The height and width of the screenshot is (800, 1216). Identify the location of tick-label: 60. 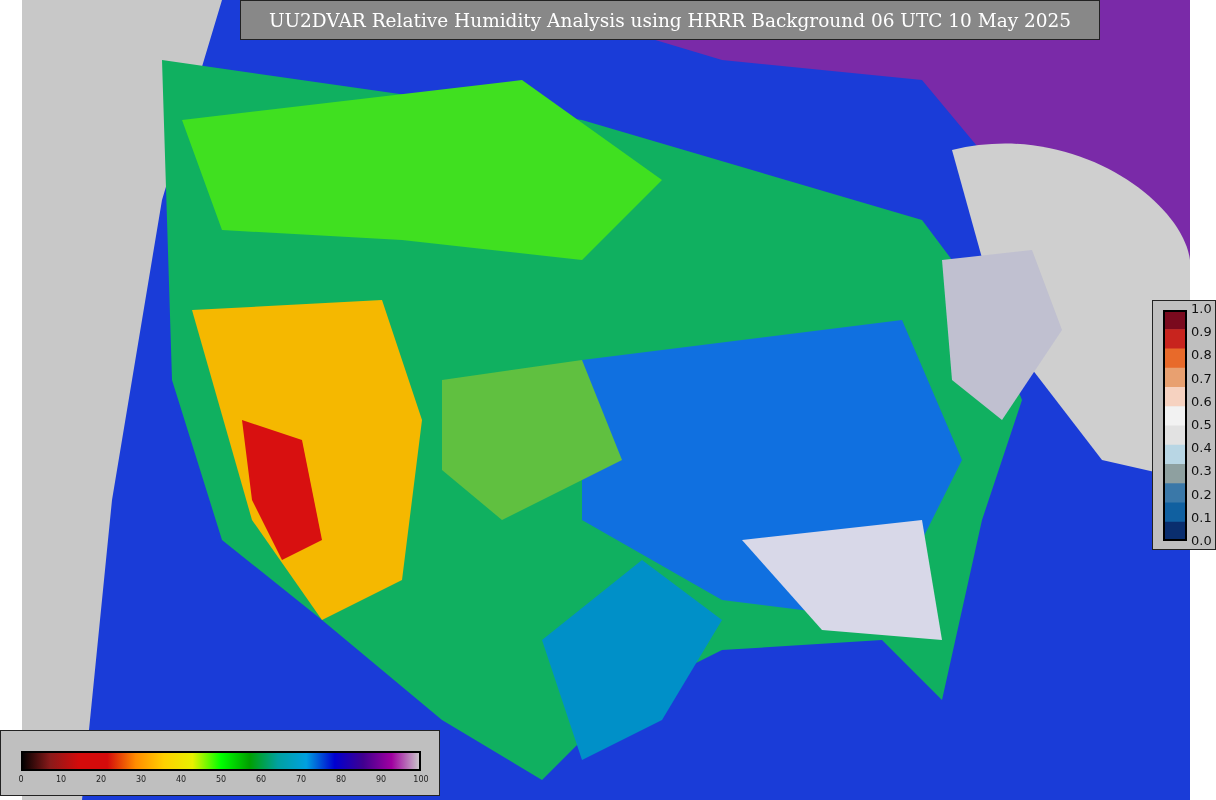
(261, 779).